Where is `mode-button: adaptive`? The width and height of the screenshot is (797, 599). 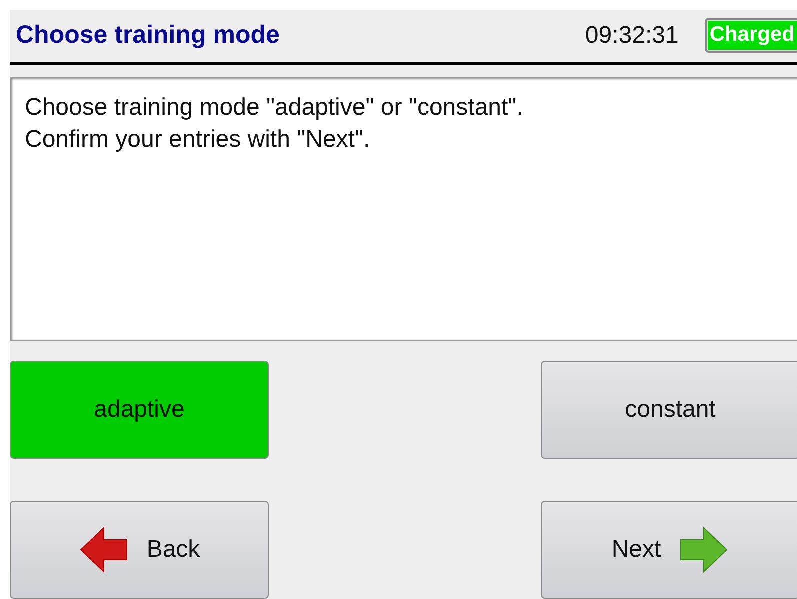 mode-button: adaptive is located at coordinates (139, 410).